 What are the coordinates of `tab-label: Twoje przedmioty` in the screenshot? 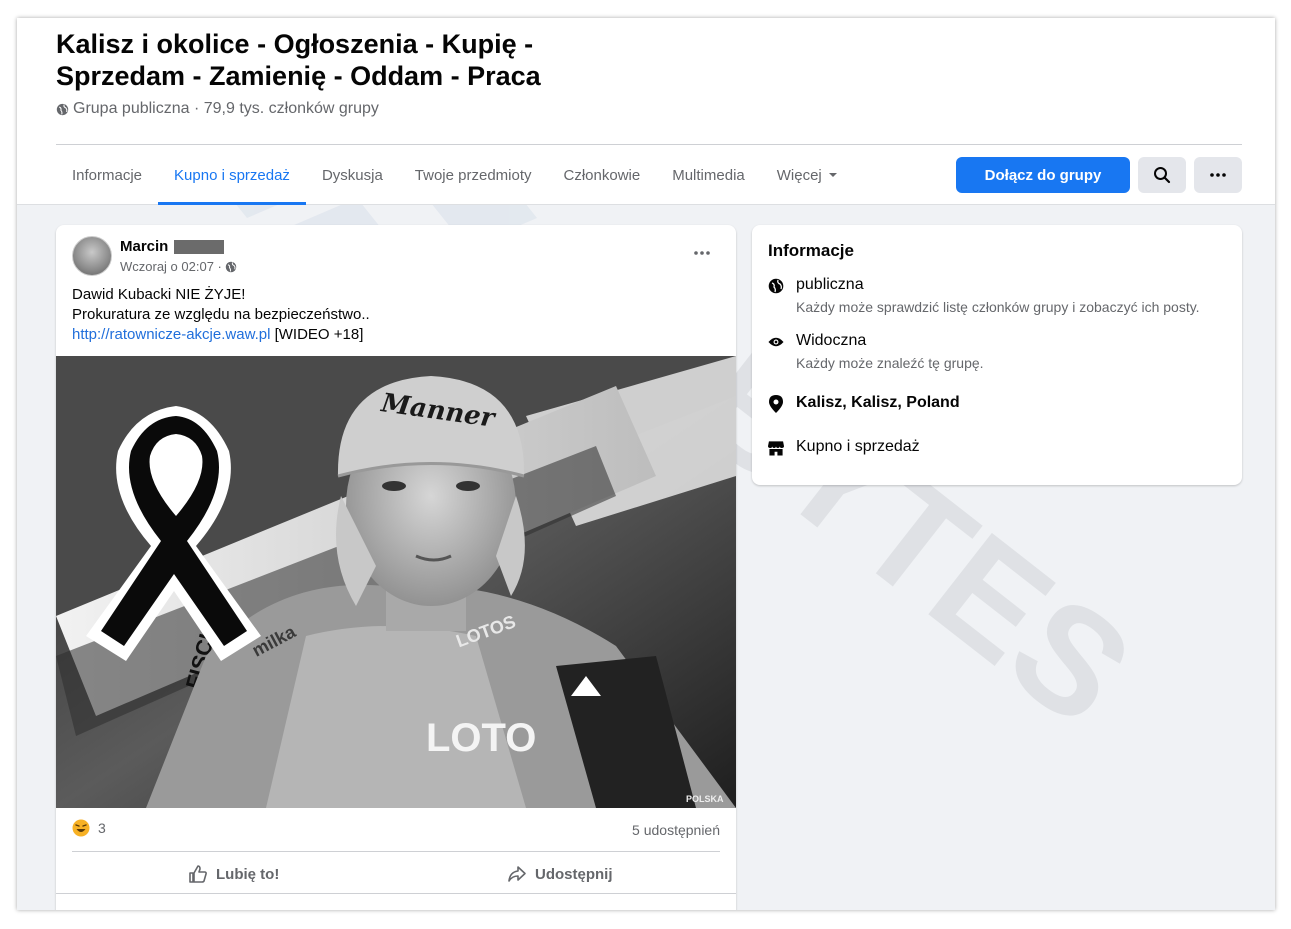 It's located at (473, 175).